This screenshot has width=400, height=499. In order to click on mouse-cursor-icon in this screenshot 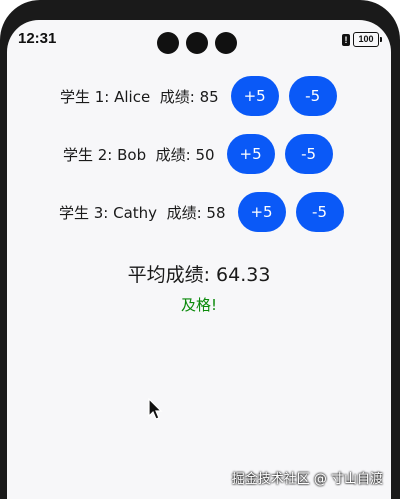, I will do `click(155, 409)`.